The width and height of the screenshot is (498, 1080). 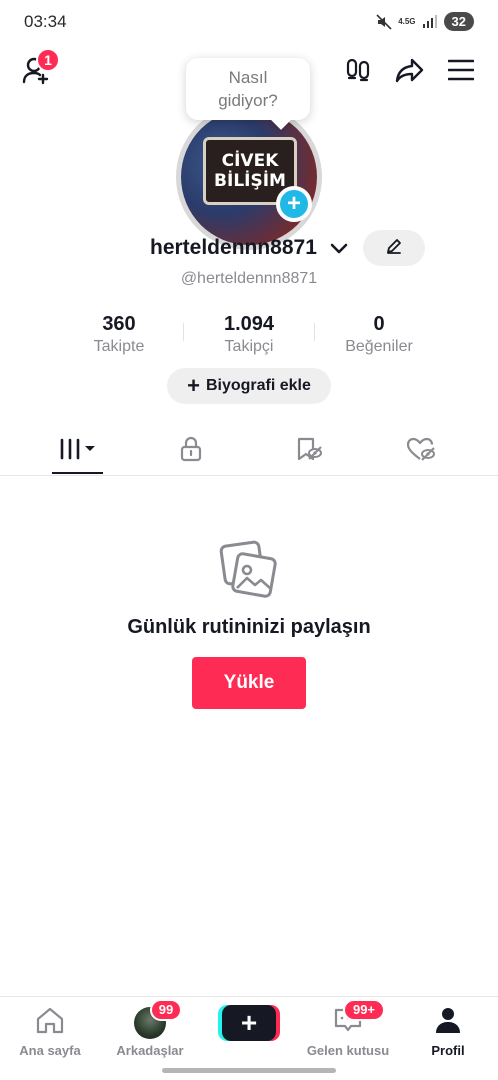 I want to click on nav-home: Ana sayfa, so click(x=50, y=1031).